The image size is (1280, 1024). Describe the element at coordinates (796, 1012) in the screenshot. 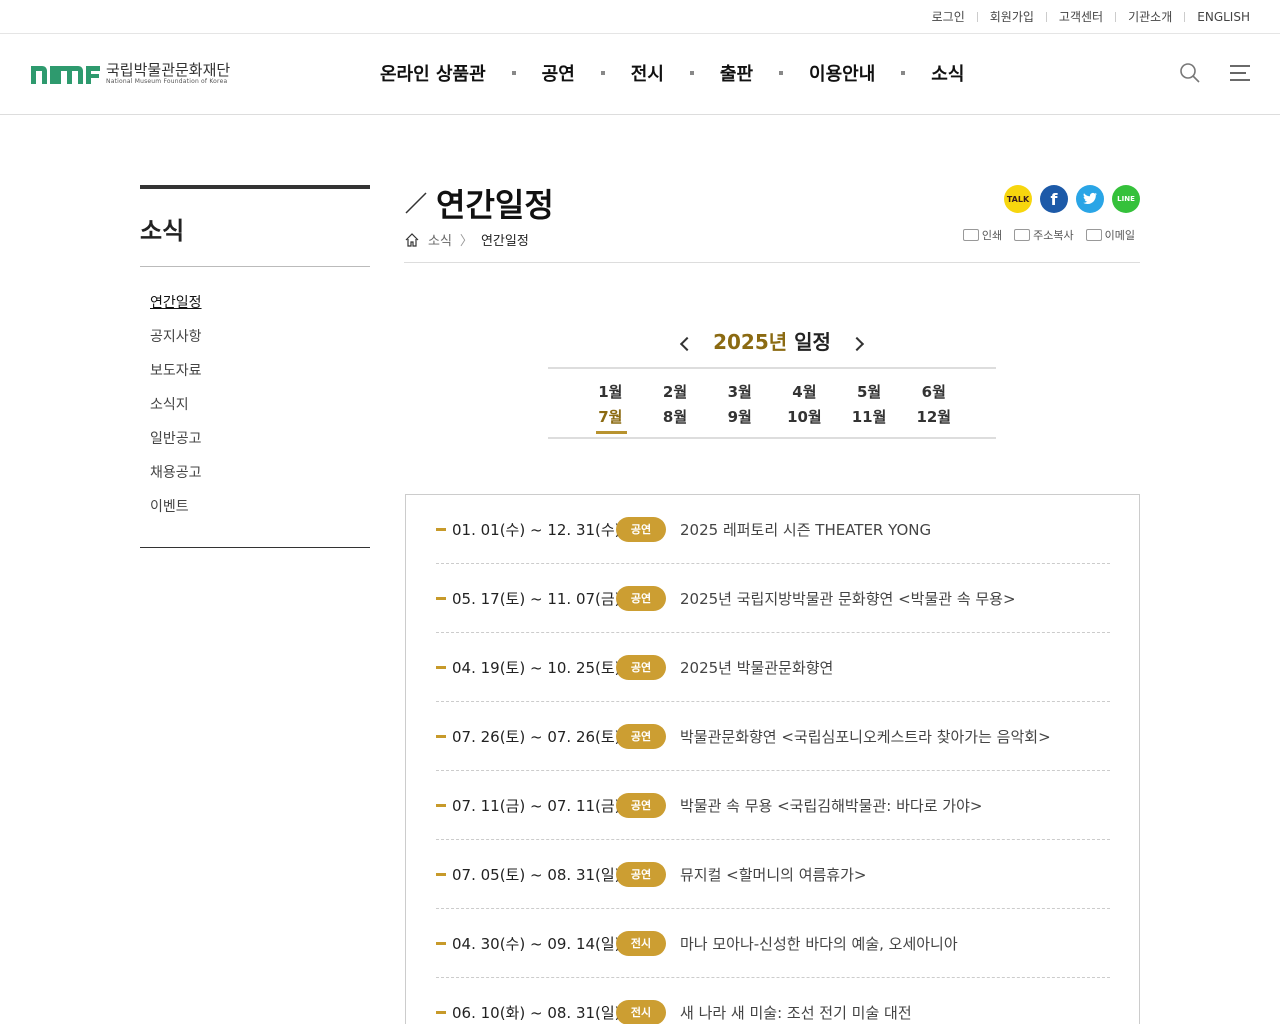

I see `schedule-title: 새 나라 새 미술: 조선 전기 미술 대전` at that location.